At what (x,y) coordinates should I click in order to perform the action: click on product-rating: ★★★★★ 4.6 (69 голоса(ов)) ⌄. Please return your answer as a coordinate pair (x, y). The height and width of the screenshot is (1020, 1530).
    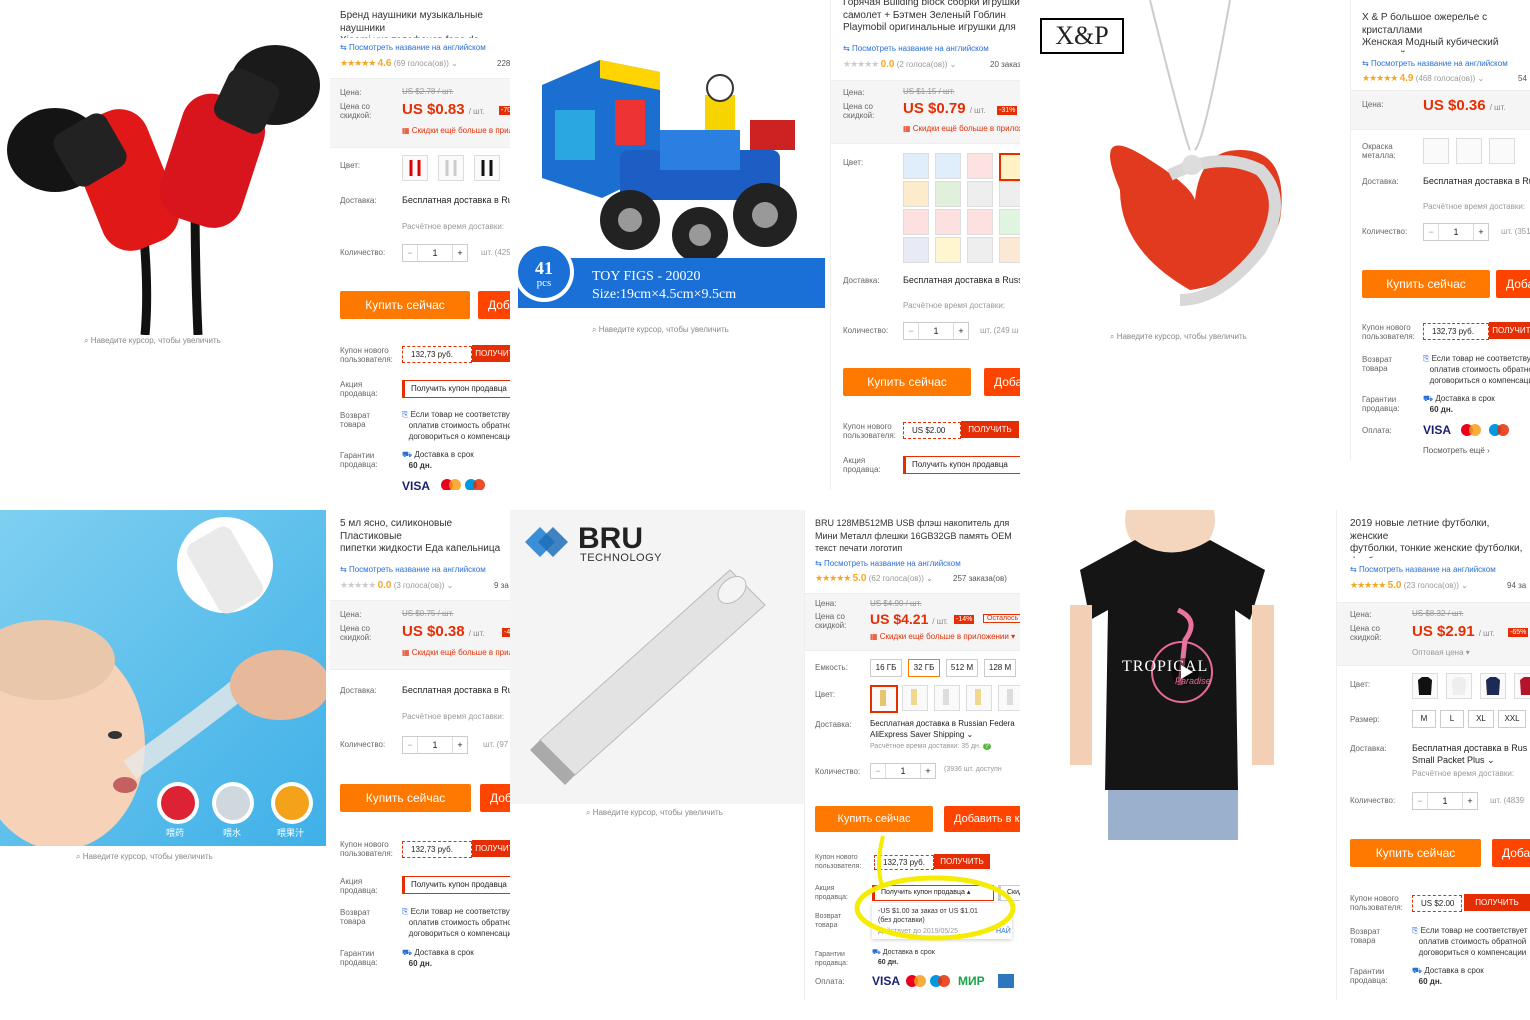
    Looking at the image, I should click on (399, 63).